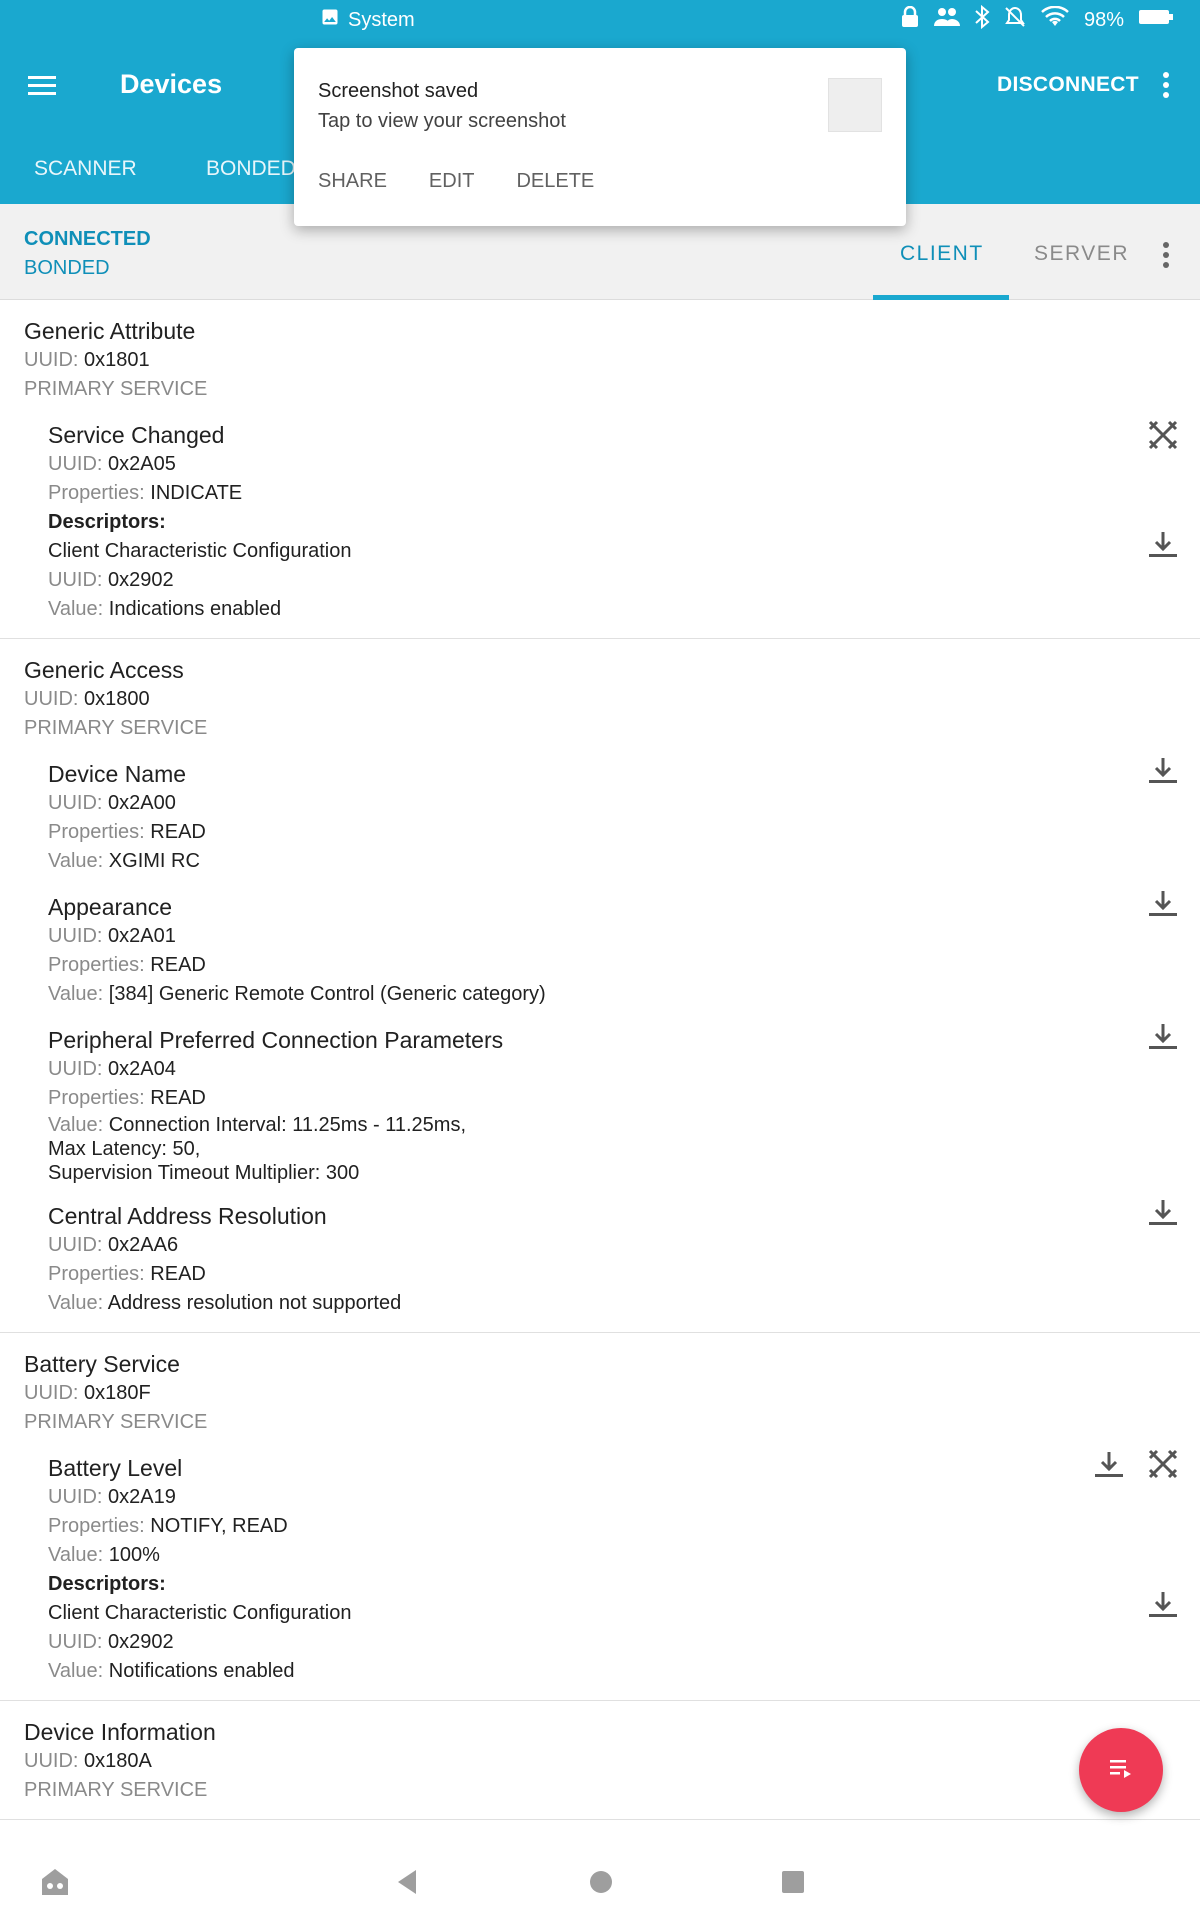  What do you see at coordinates (398, 91) in the screenshot?
I see `notification-title: Screenshot saved` at bounding box center [398, 91].